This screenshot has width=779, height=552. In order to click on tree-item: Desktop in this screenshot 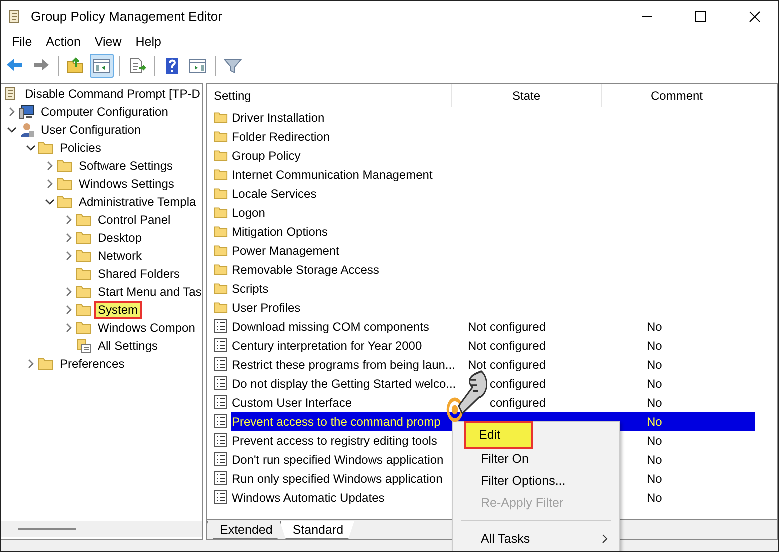, I will do `click(120, 238)`.